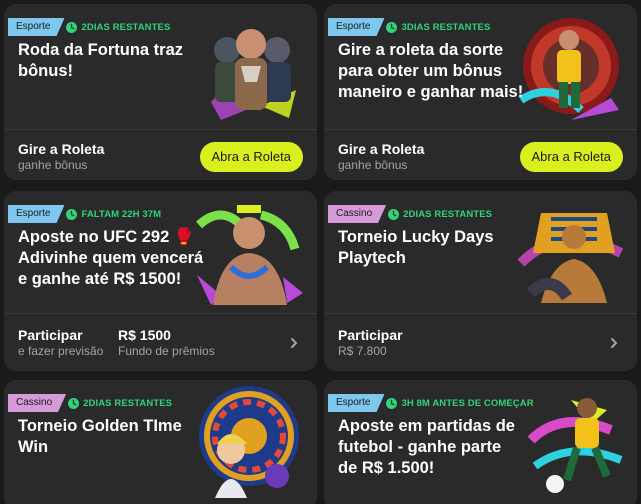 The image size is (641, 504). What do you see at coordinates (467, 403) in the screenshot?
I see `timer-text: 3H 8M ANTES DE COMEÇAR` at bounding box center [467, 403].